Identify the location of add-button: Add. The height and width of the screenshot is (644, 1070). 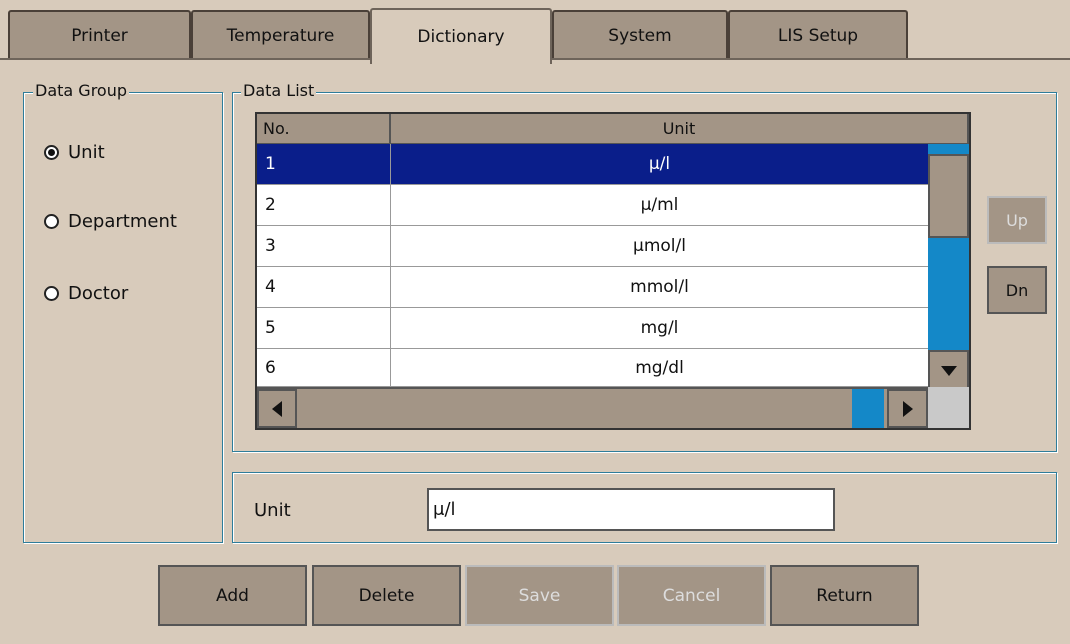
(232, 595).